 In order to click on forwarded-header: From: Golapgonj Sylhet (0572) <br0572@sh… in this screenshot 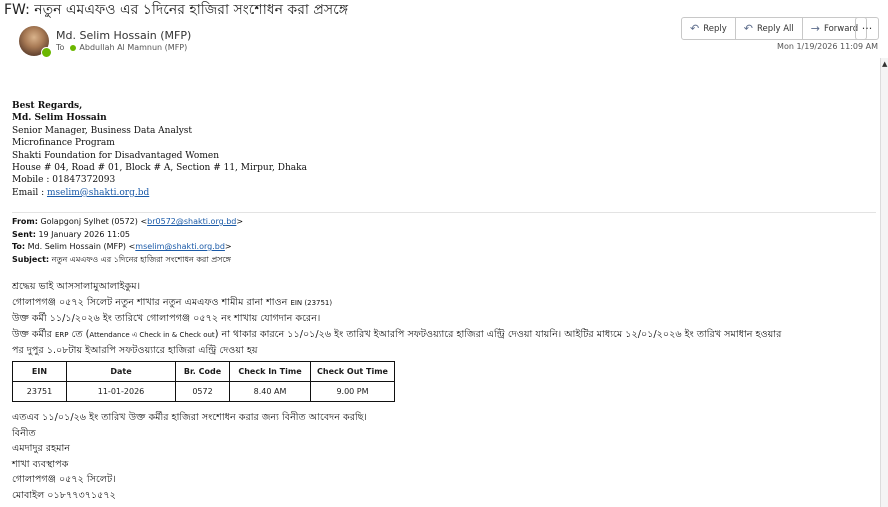, I will do `click(127, 241)`.